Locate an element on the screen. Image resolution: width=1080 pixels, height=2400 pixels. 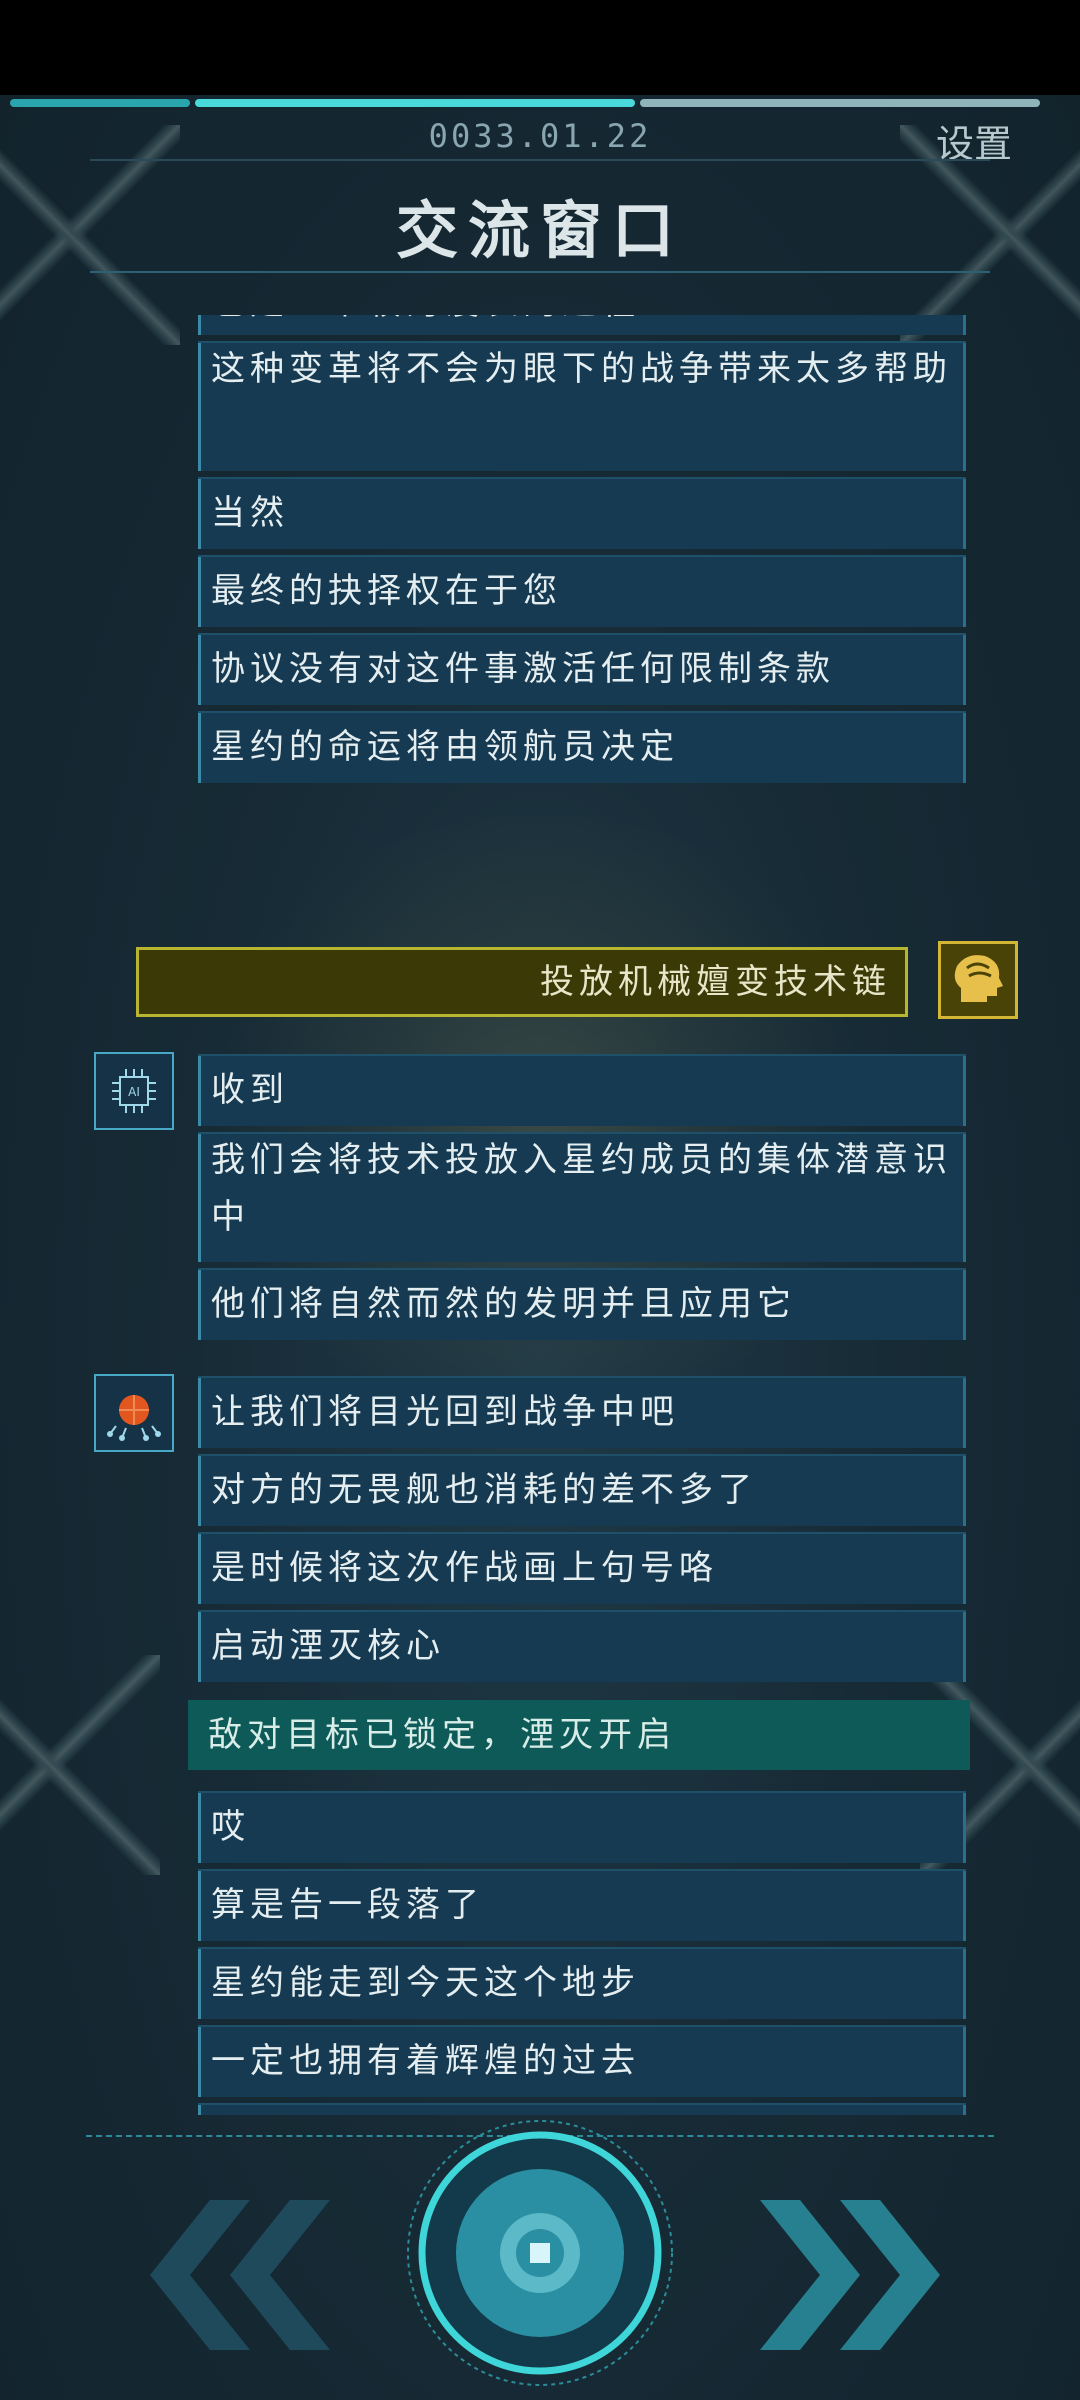
center-action-button is located at coordinates (540, 2253).